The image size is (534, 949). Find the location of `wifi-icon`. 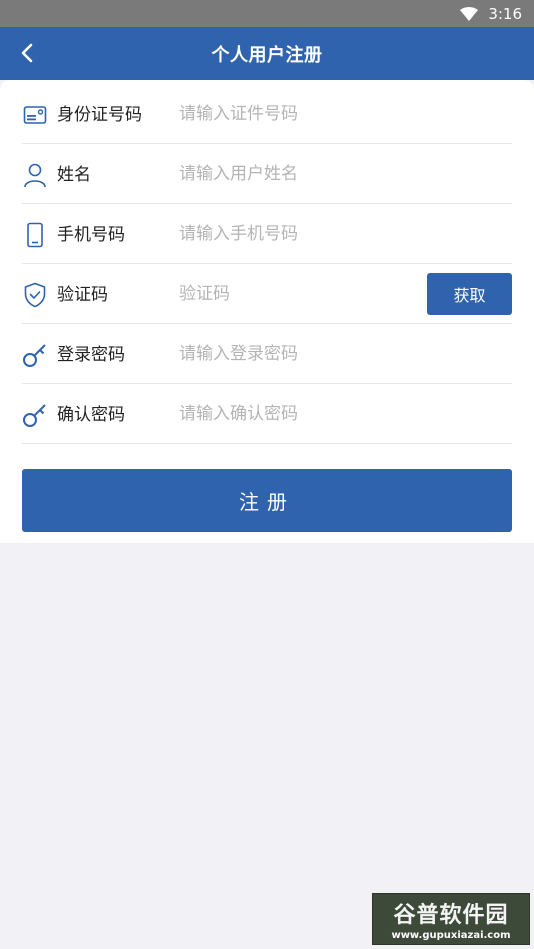

wifi-icon is located at coordinates (469, 13).